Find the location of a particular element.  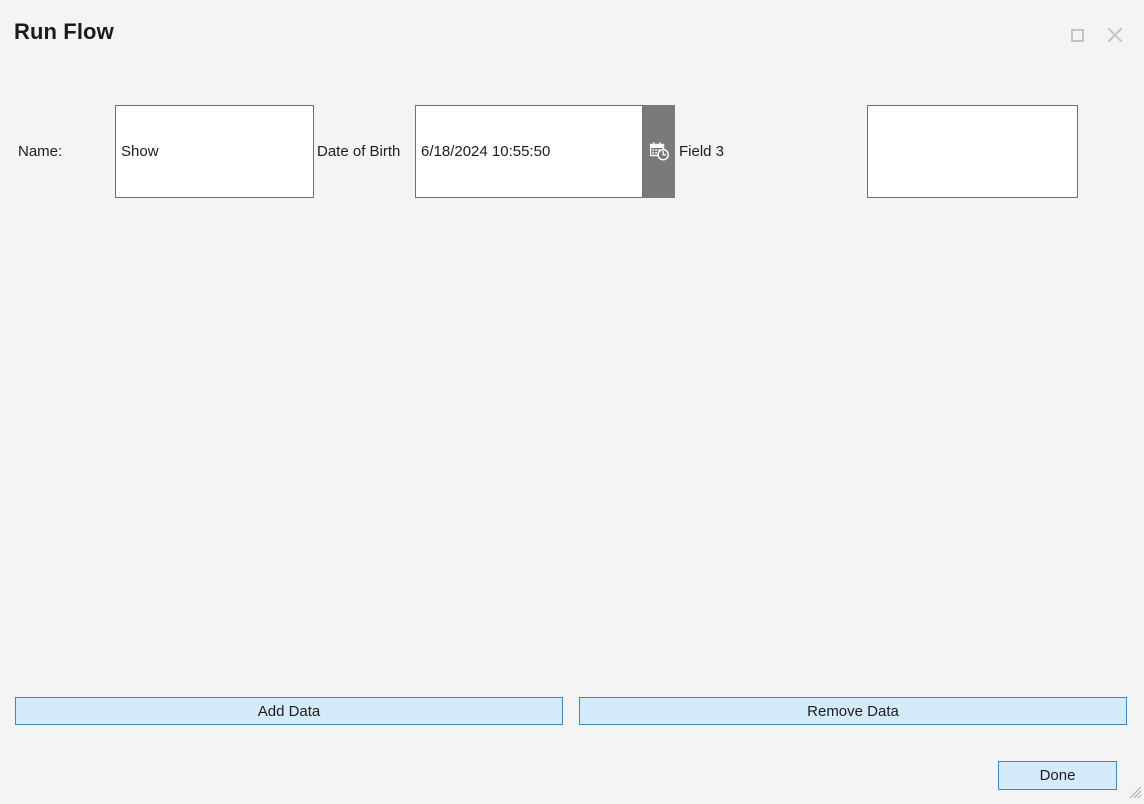

close-icon is located at coordinates (1115, 35).